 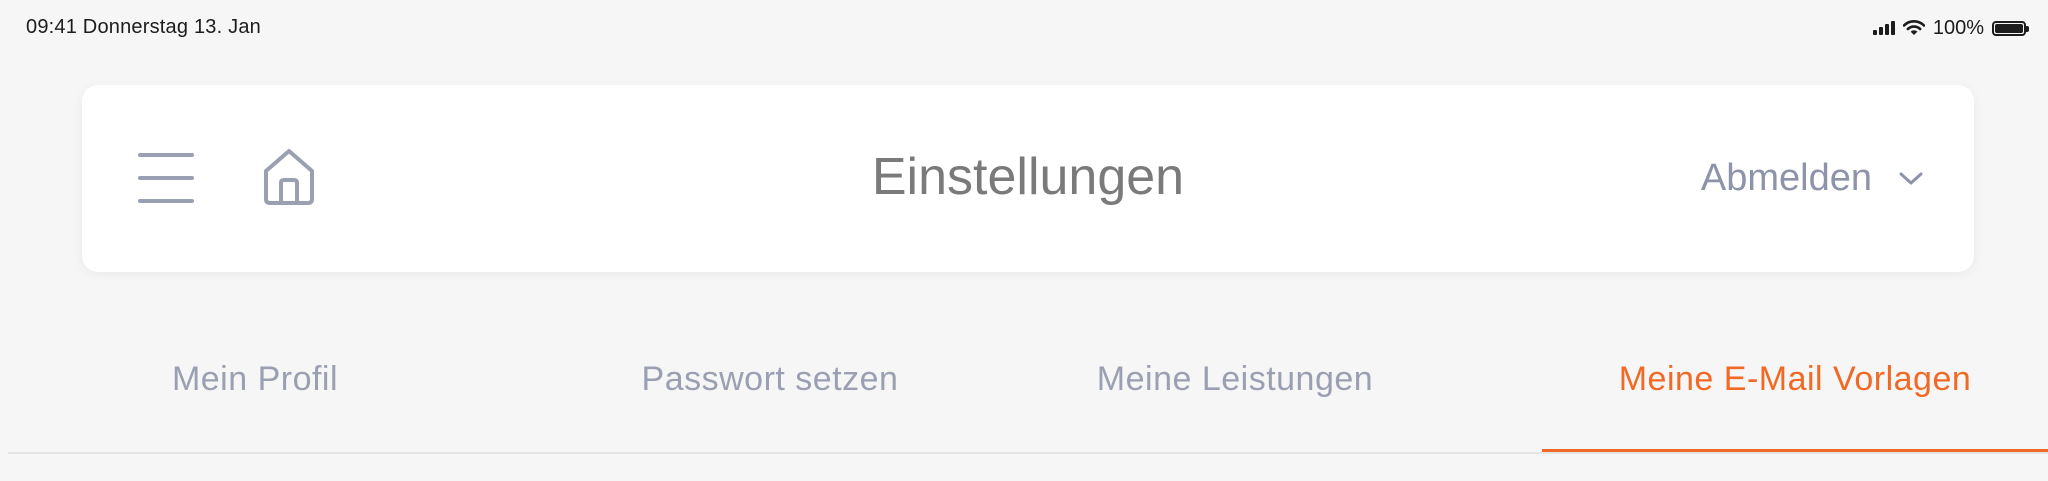 I want to click on status-time-date: 09:41 Donnerstag 13. Jan, so click(x=143, y=27).